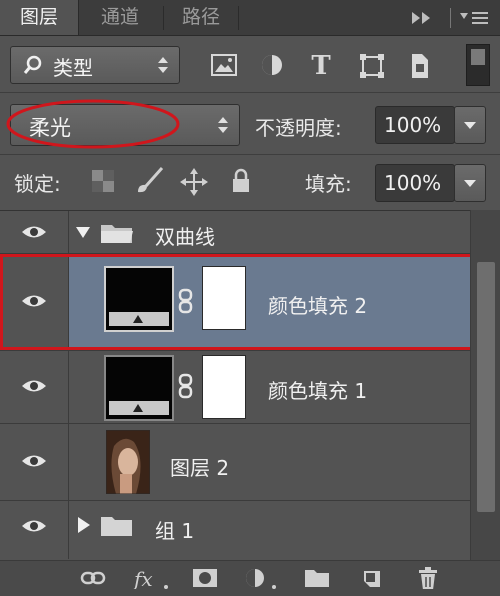 Image resolution: width=500 pixels, height=596 pixels. I want to click on chain-link-icon, so click(186, 386).